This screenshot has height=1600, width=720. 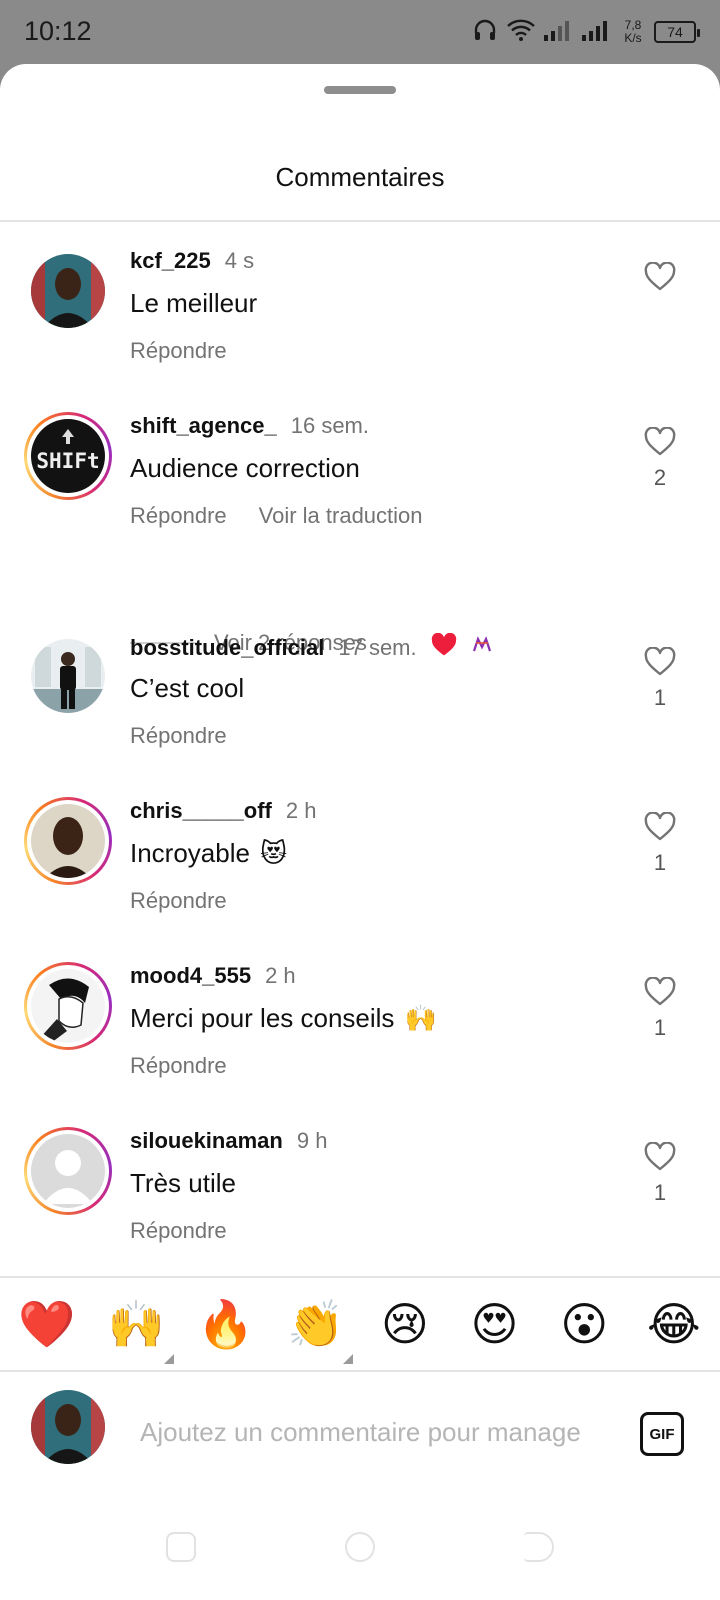 I want to click on comment-item: kcf_225 4 s Le meilleur Répondre, so click(x=360, y=314).